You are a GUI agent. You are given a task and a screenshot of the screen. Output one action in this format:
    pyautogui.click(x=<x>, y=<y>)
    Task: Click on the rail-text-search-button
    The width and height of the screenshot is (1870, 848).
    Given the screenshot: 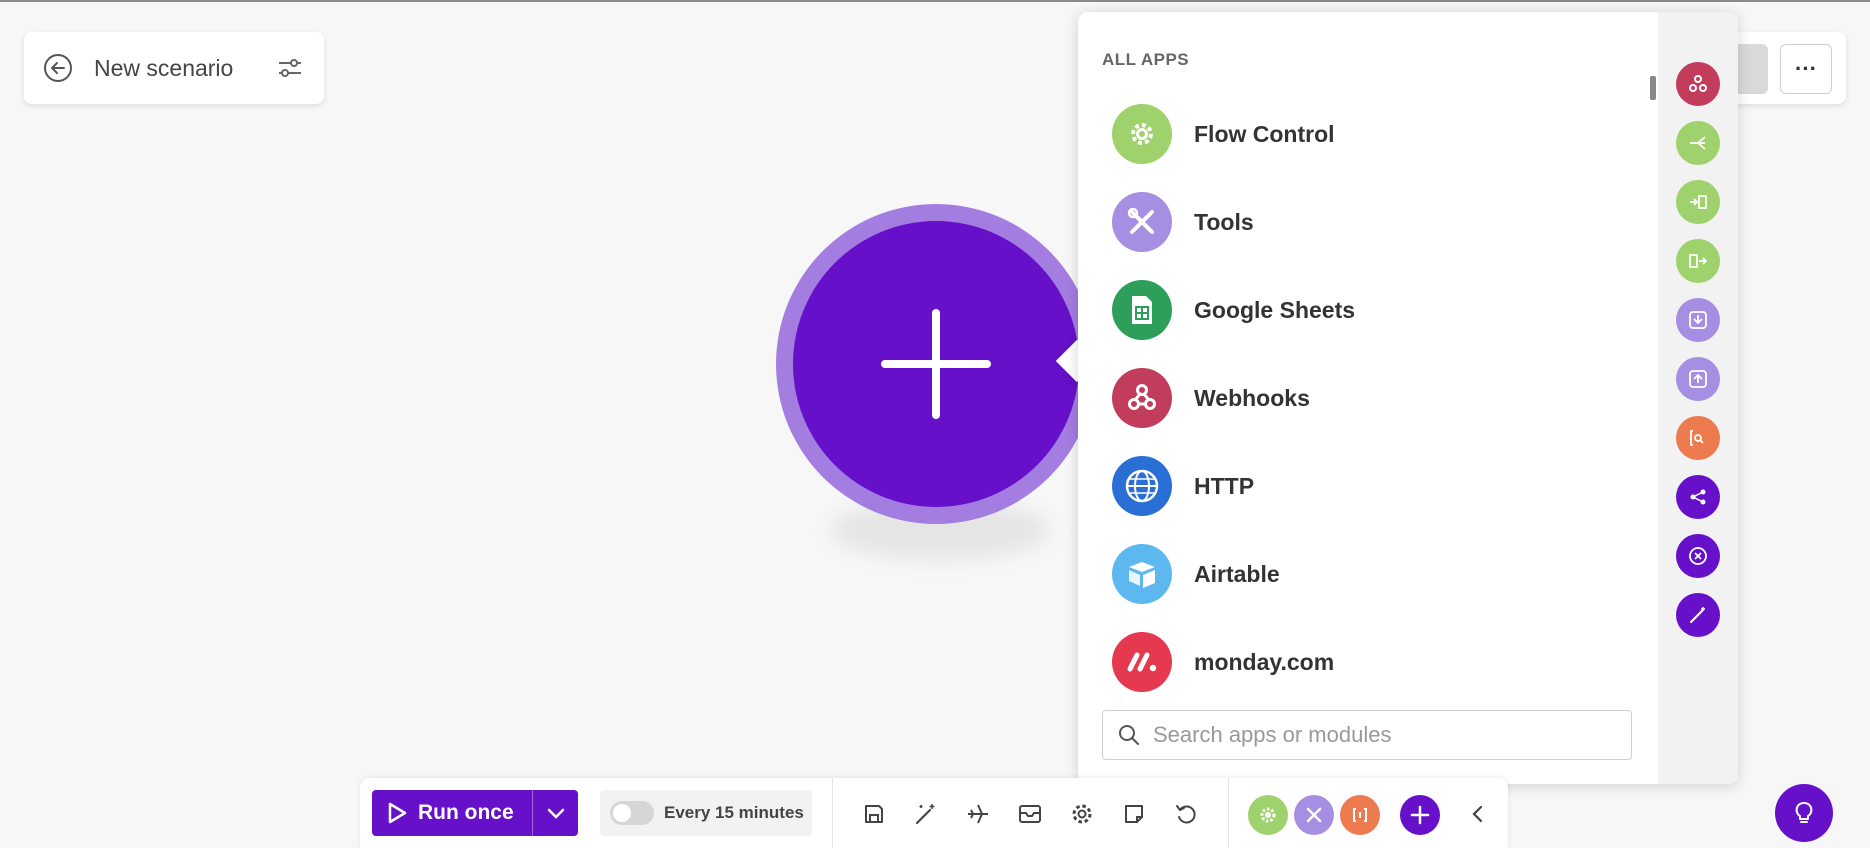 What is the action you would take?
    pyautogui.click(x=1698, y=438)
    